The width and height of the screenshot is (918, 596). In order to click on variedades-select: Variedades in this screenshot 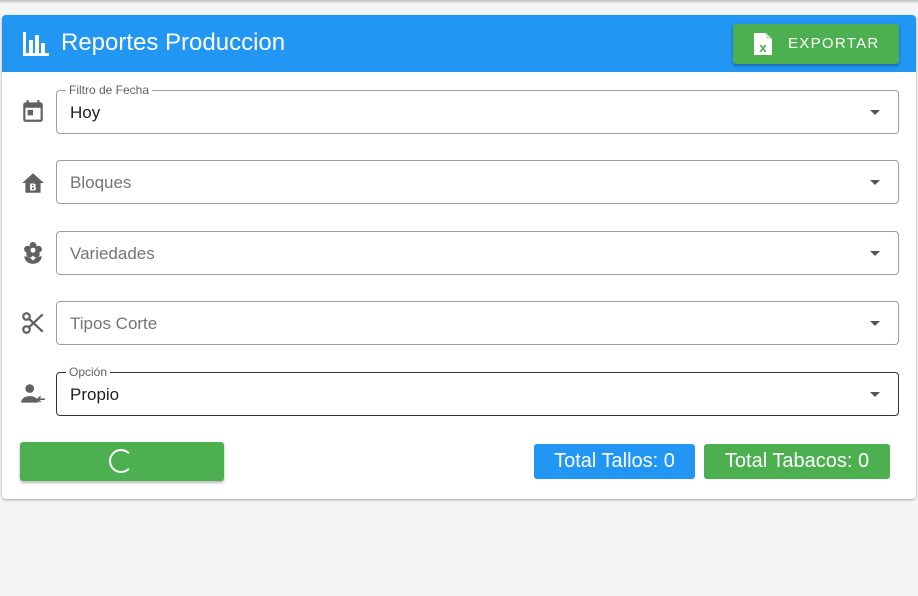, I will do `click(477, 253)`.